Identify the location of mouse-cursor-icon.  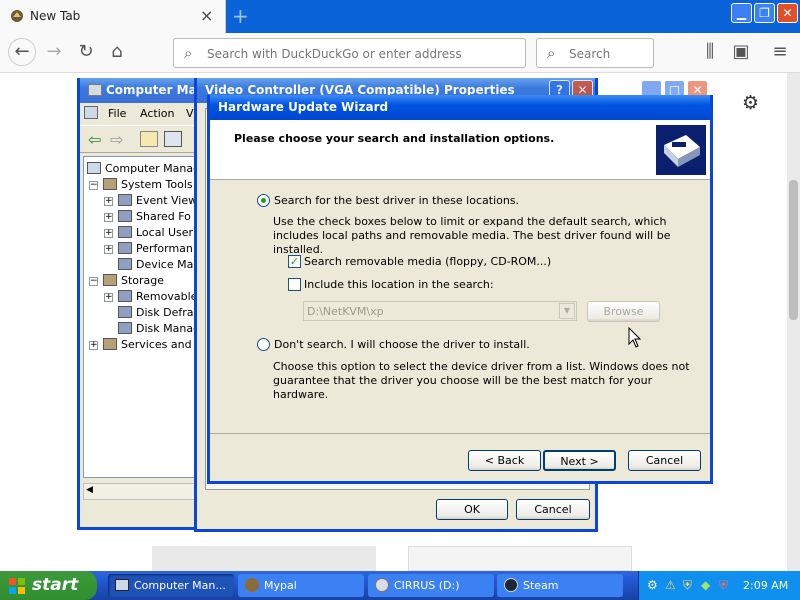
(635, 337).